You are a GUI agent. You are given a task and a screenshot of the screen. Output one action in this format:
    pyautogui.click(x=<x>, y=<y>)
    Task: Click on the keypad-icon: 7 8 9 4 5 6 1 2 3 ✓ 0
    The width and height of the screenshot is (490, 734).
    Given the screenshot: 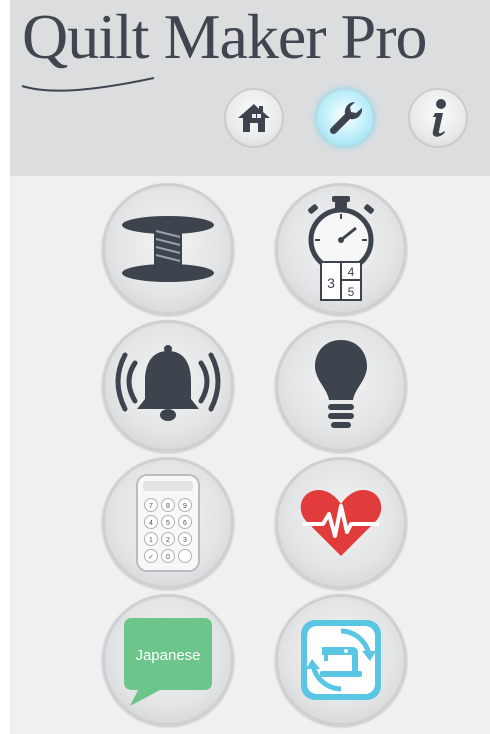 What is the action you would take?
    pyautogui.click(x=168, y=523)
    